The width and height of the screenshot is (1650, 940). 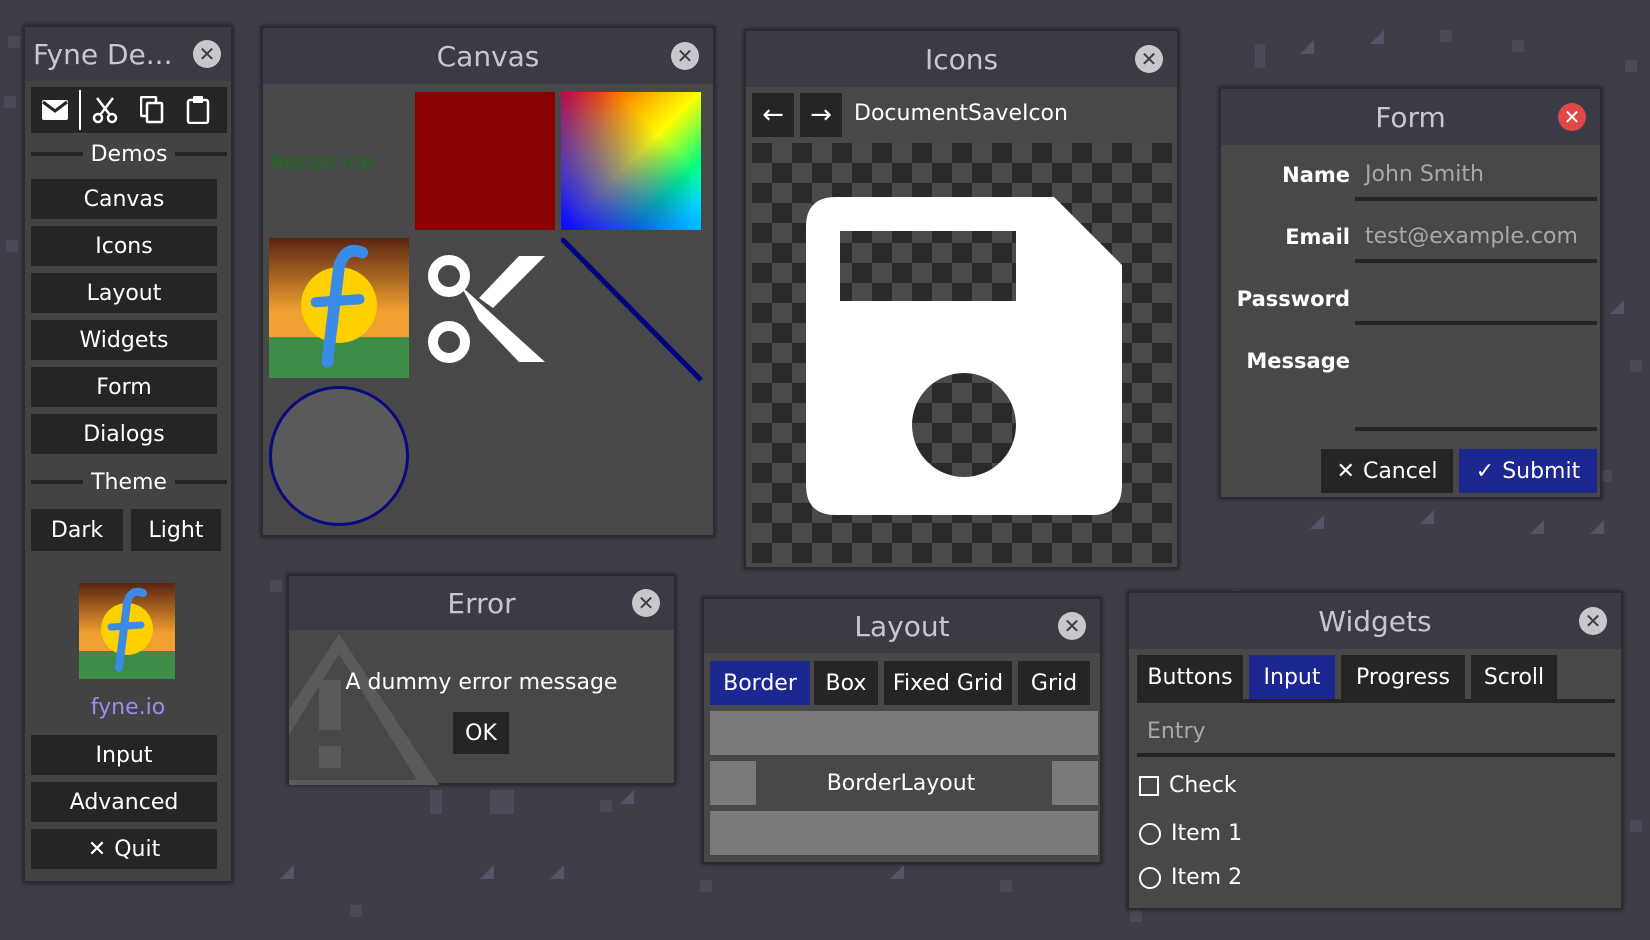 I want to click on error-window: Error ✕ A dummy error message OK, so click(x=481, y=679).